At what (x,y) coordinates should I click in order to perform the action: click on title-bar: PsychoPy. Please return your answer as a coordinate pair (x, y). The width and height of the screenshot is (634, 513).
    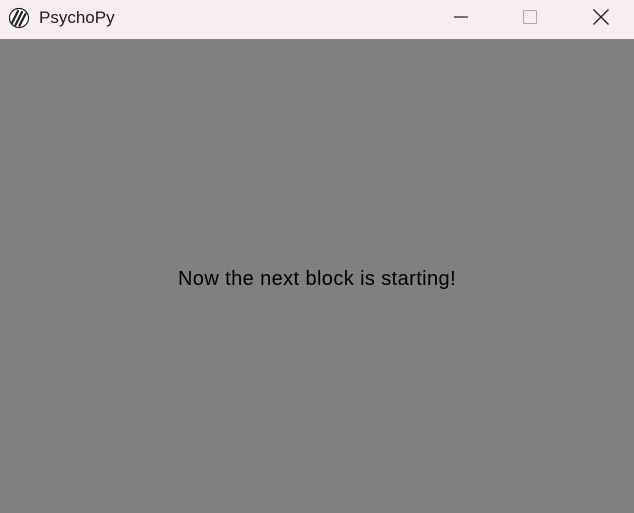
    Looking at the image, I should click on (317, 19).